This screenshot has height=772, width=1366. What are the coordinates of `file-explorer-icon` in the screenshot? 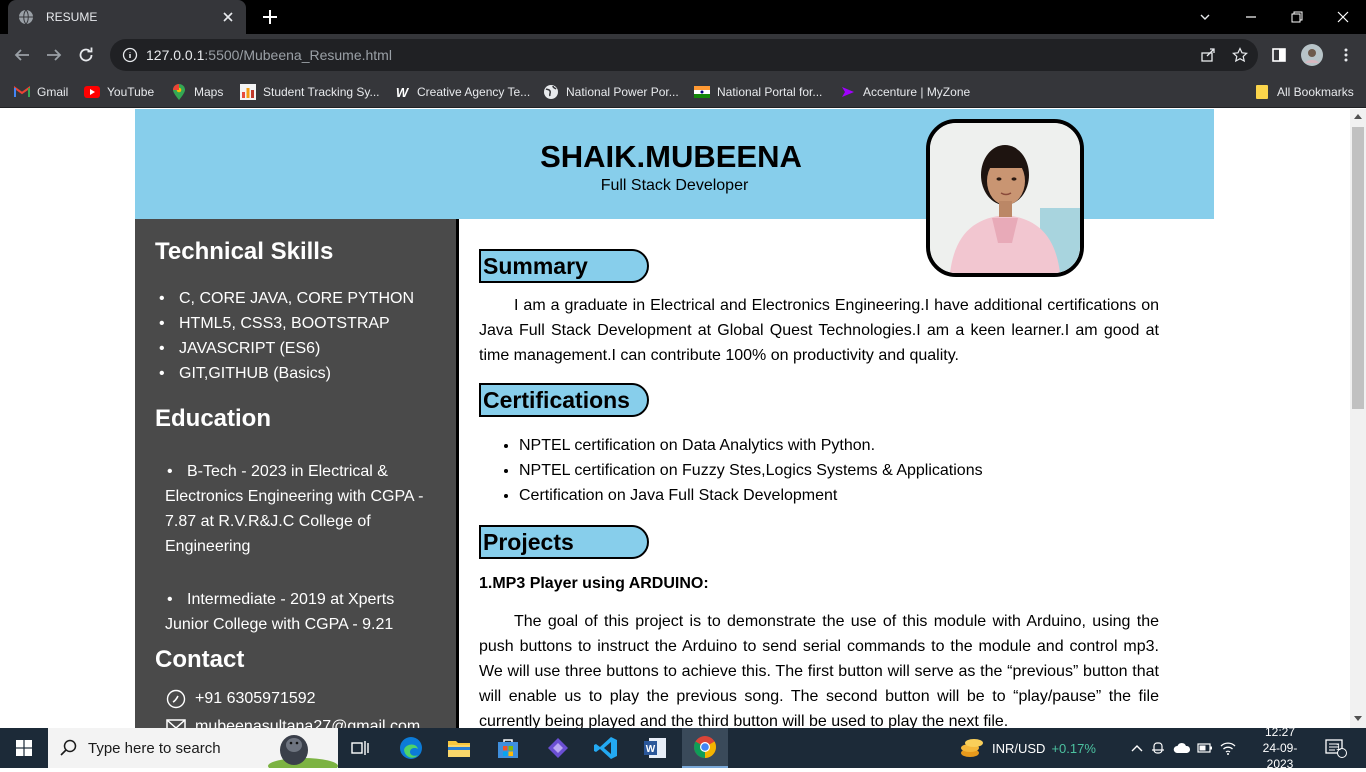 It's located at (459, 748).